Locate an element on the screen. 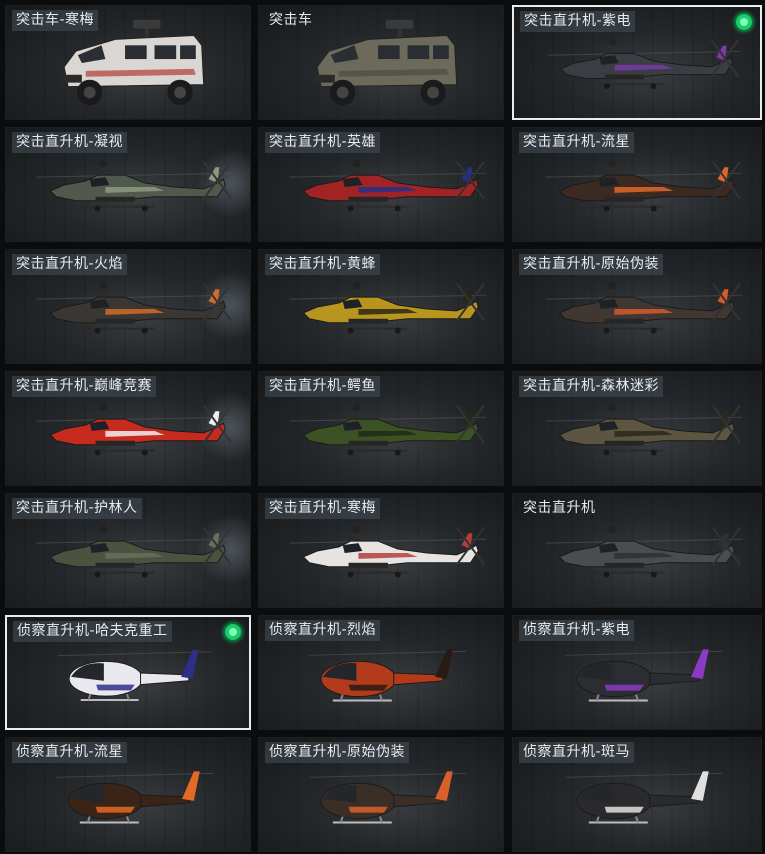 This screenshot has width=765, height=854. skin-name: 突击直升机-流星 is located at coordinates (577, 142).